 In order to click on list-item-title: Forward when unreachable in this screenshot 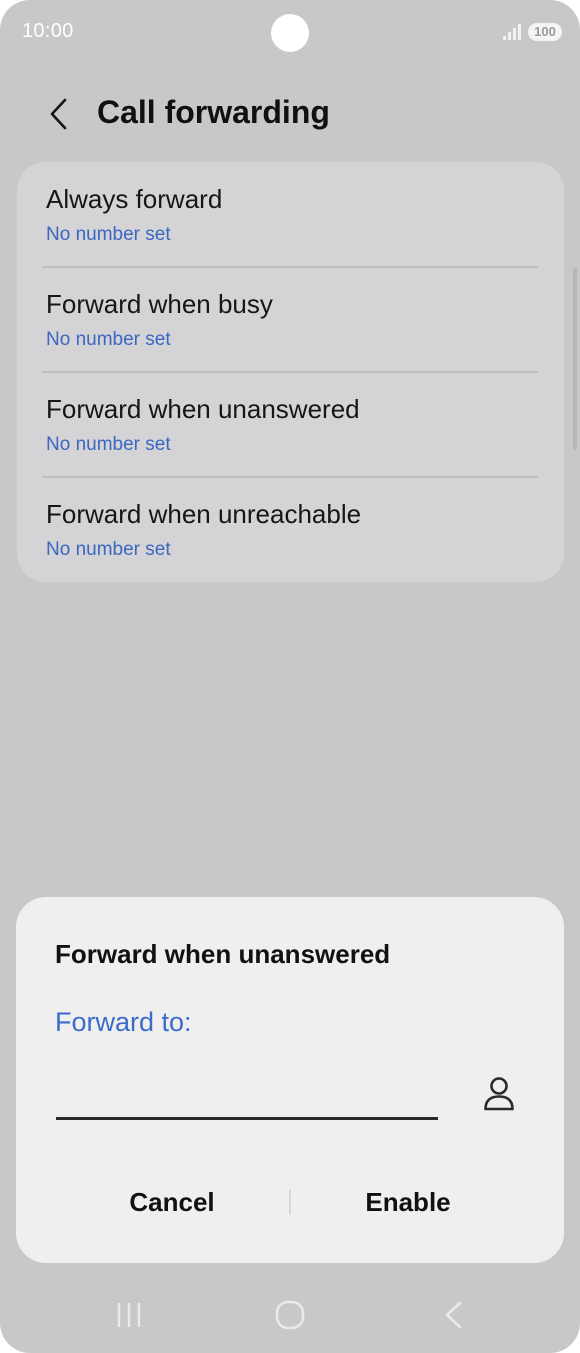, I will do `click(204, 514)`.